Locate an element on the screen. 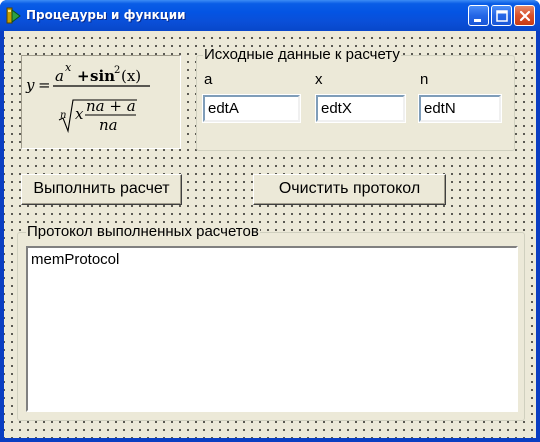 The width and height of the screenshot is (540, 442). formula-drawing: y = a x + sin 2 (x) n x na + a na is located at coordinates (87, 97).